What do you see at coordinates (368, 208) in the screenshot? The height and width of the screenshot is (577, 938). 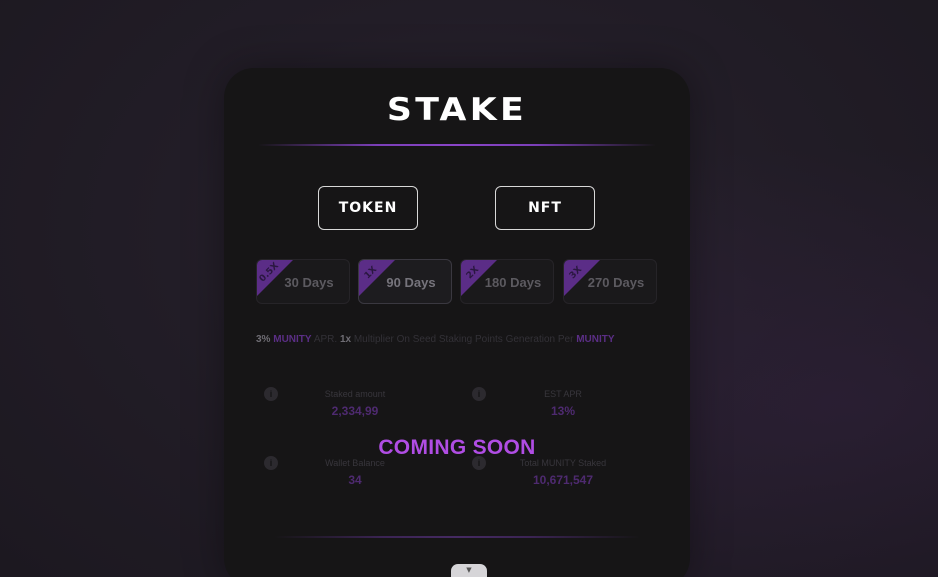 I see `tab-token: TOKEN` at bounding box center [368, 208].